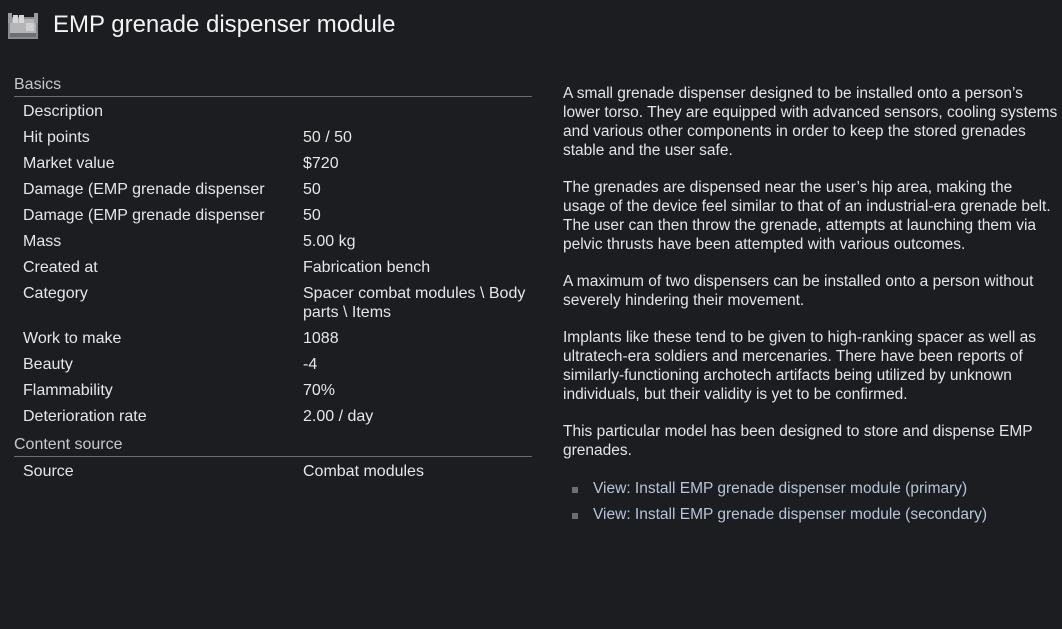 This screenshot has width=1062, height=629. I want to click on stat-row-description: Description, so click(273, 112).